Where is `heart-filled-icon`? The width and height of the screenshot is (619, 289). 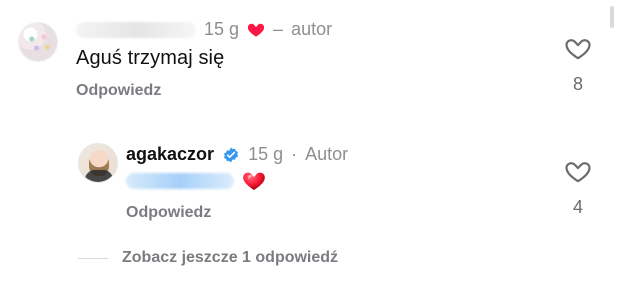 heart-filled-icon is located at coordinates (256, 30).